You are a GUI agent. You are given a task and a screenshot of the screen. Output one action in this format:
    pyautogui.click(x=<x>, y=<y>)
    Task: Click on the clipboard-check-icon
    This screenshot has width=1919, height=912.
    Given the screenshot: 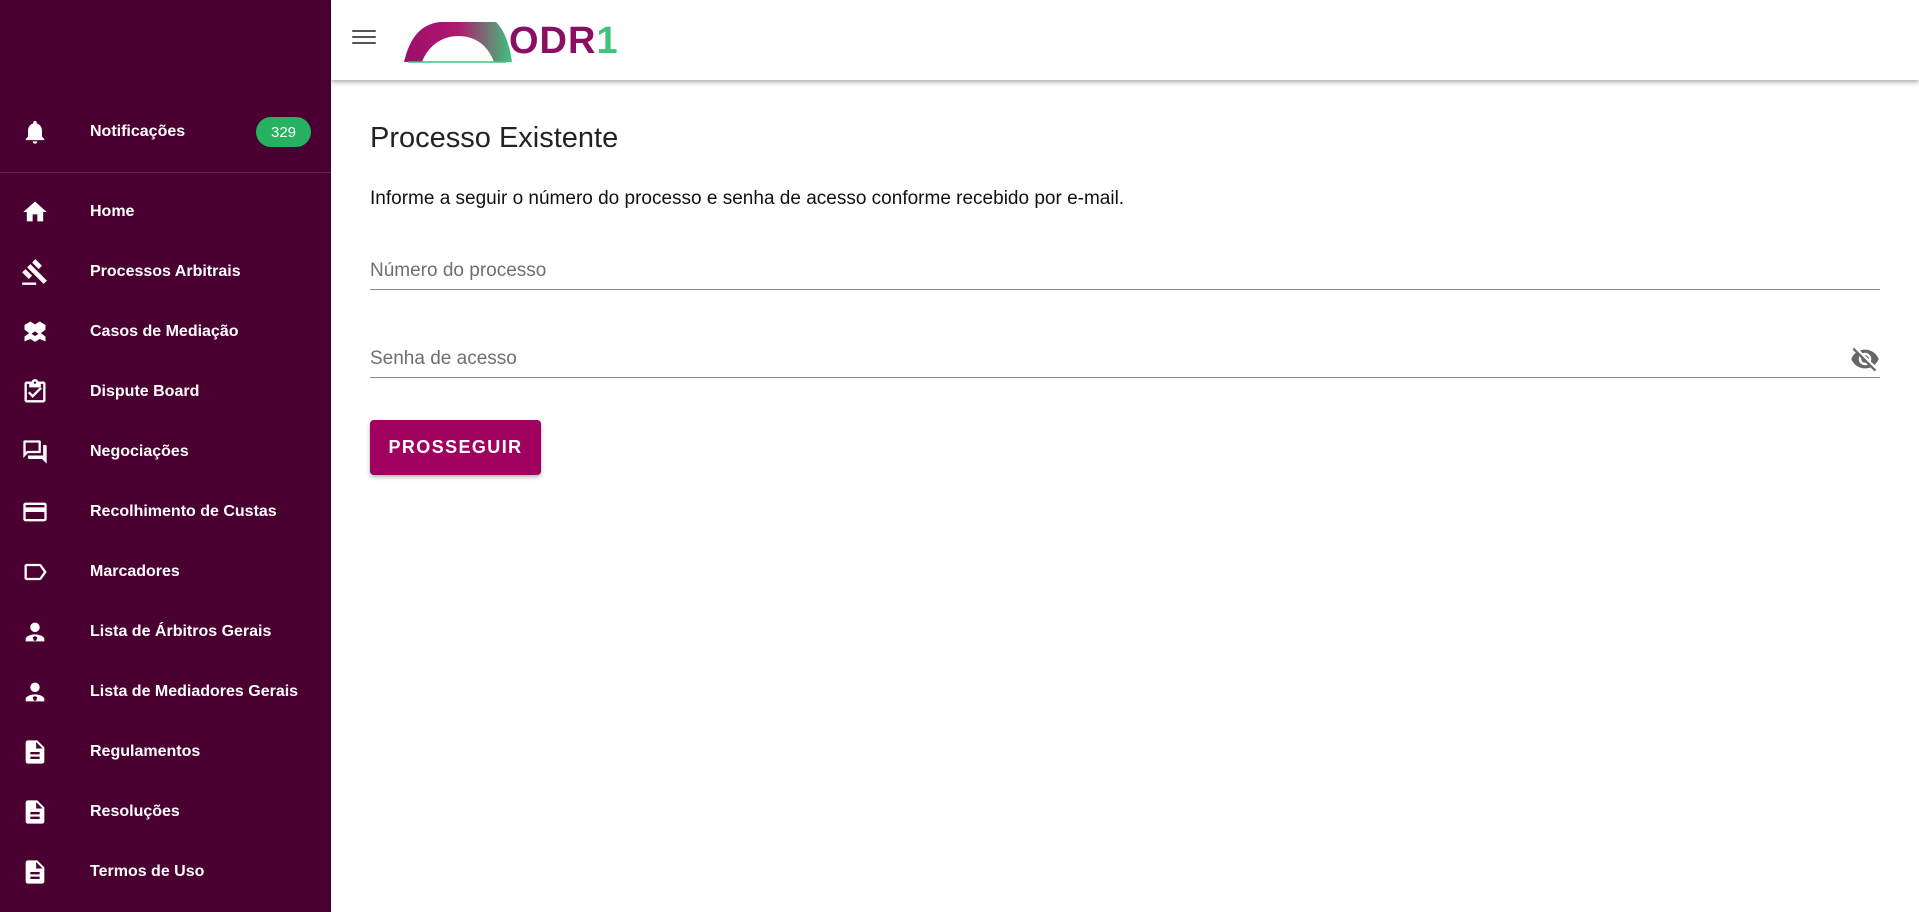 What is the action you would take?
    pyautogui.click(x=35, y=392)
    